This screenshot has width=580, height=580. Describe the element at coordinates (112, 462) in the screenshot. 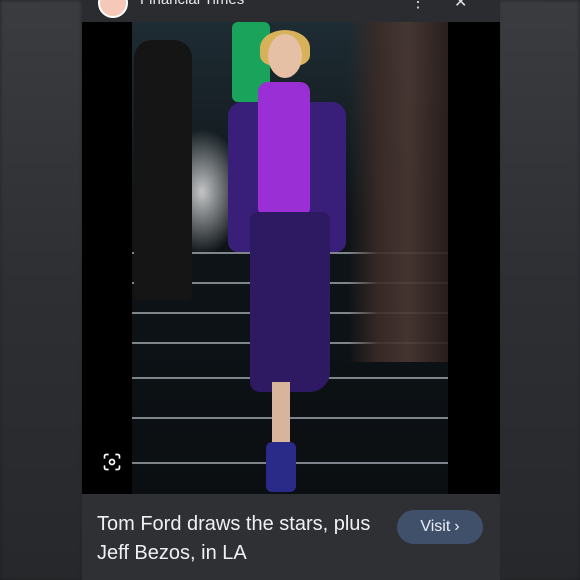

I see `lens-search-icon` at that location.